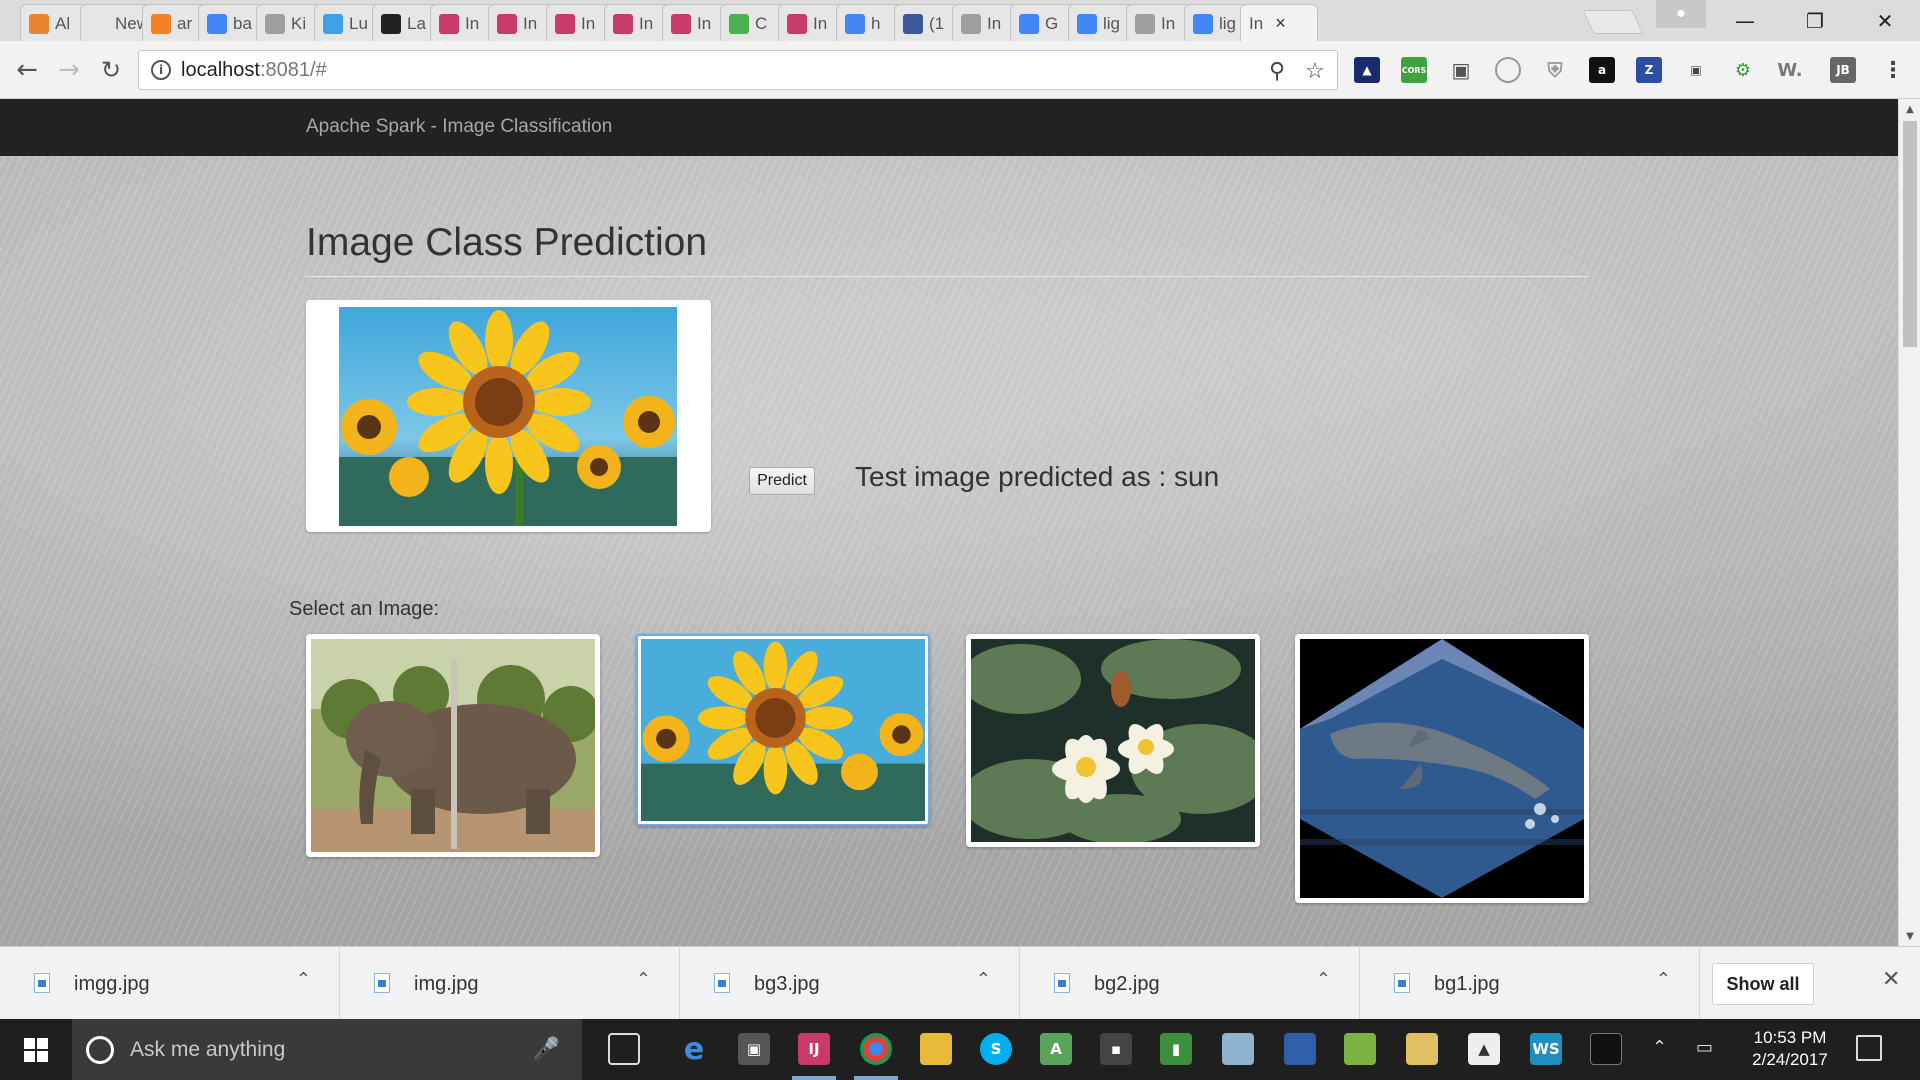  What do you see at coordinates (546, 1049) in the screenshot?
I see `microphone-icon: 🎤` at bounding box center [546, 1049].